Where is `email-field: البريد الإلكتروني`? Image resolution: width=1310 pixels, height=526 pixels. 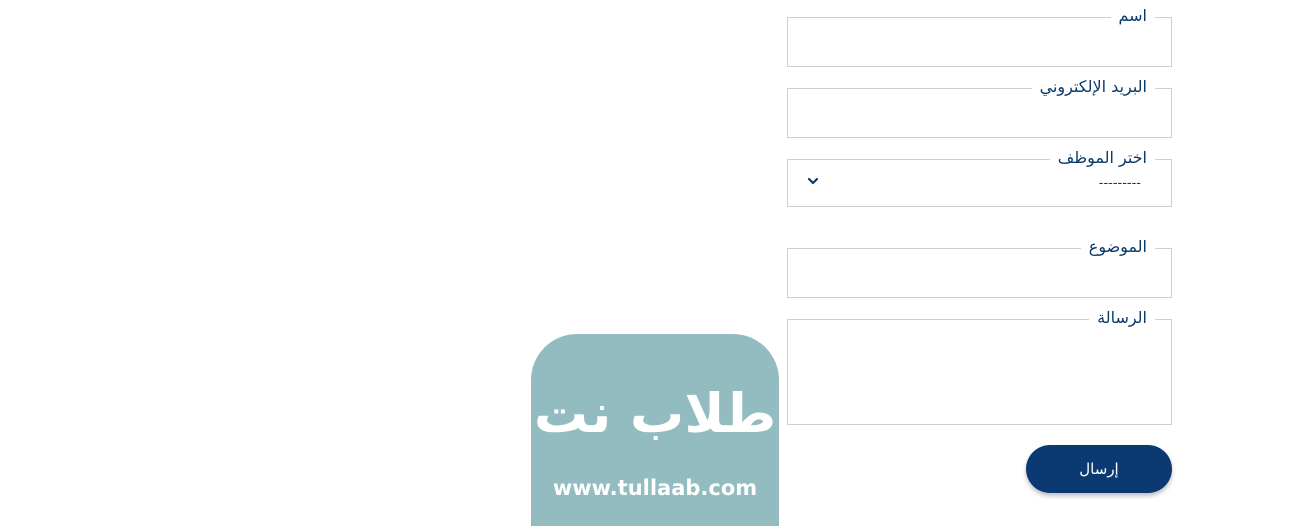
email-field: البريد الإلكتروني is located at coordinates (979, 107).